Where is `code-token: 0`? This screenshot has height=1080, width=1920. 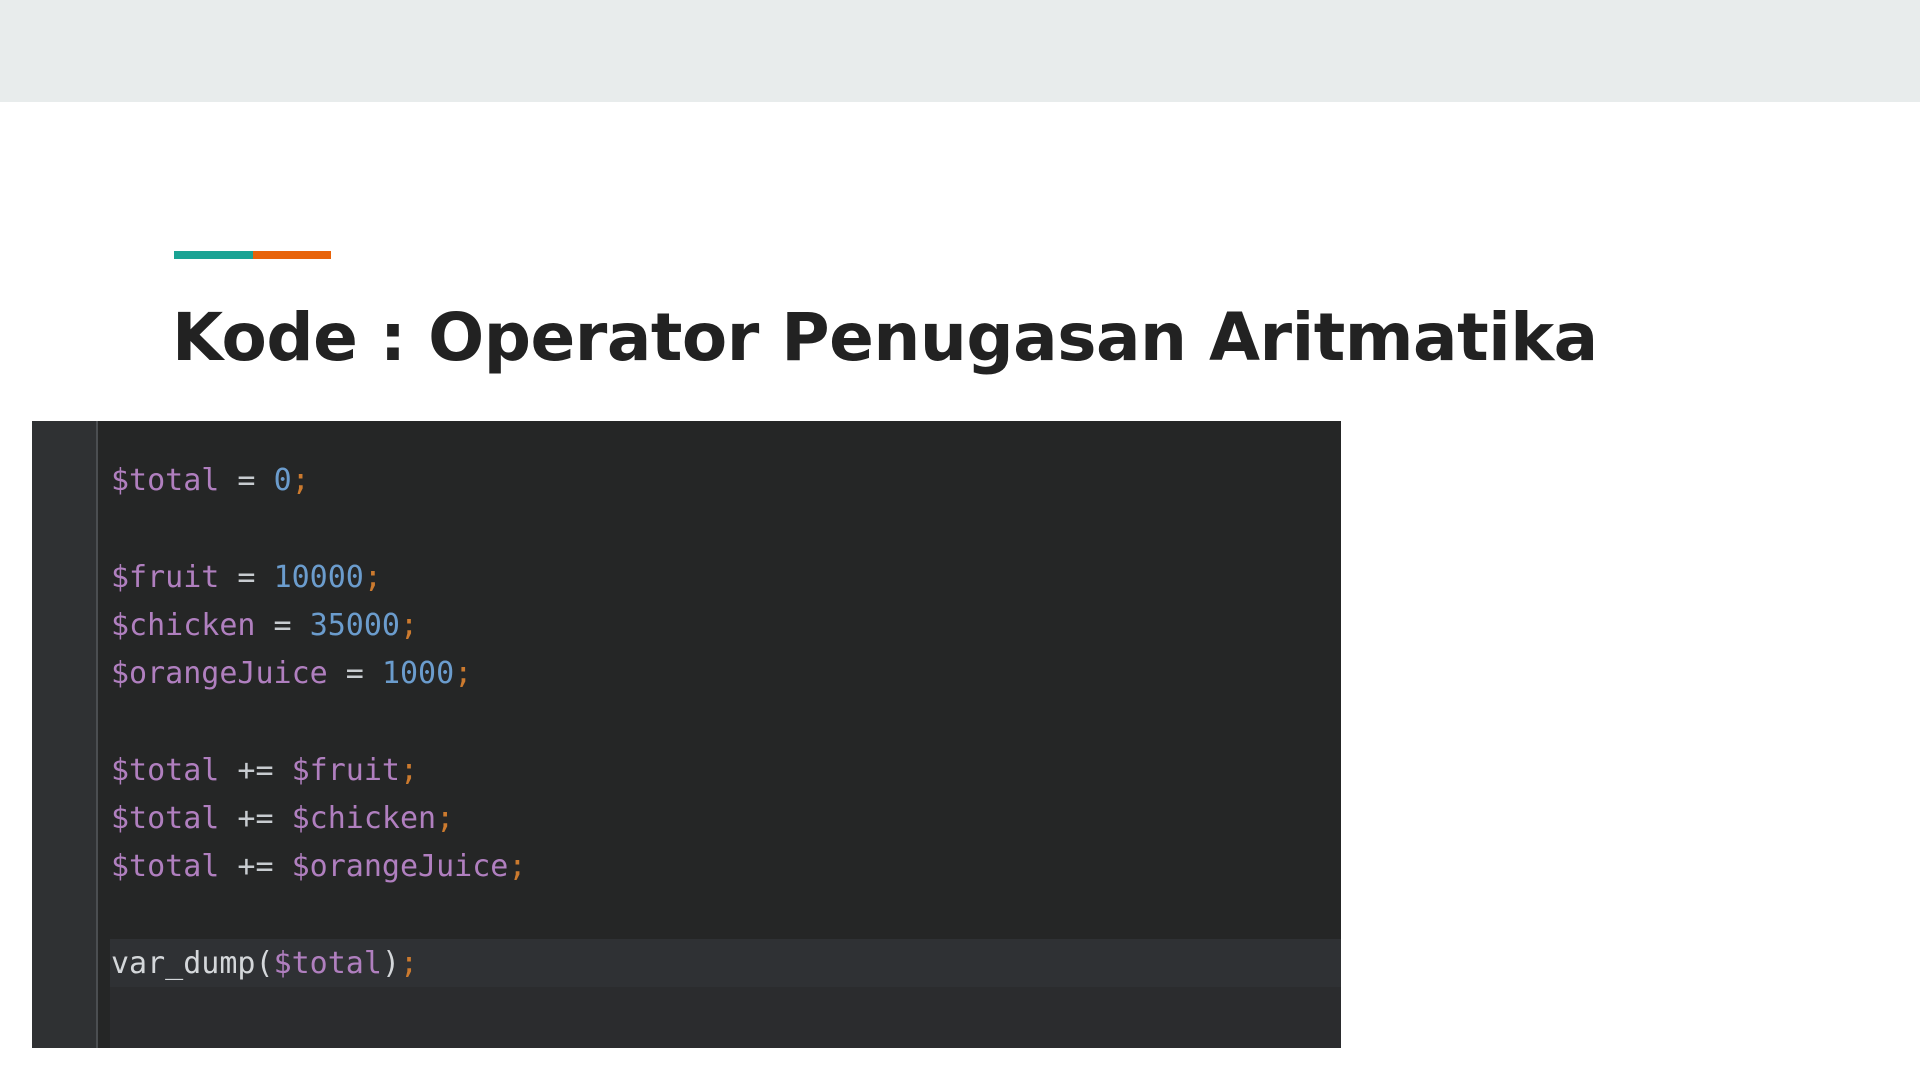 code-token: 0 is located at coordinates (282, 480).